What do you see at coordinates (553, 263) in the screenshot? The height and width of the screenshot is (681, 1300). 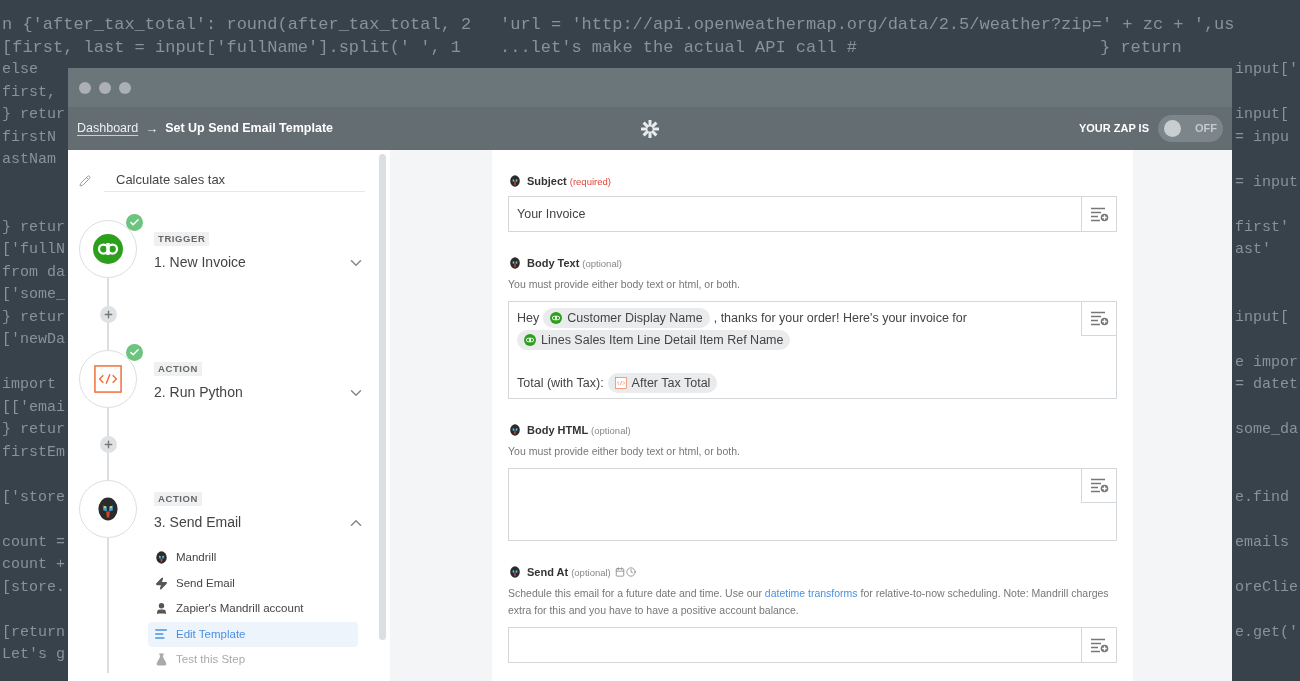 I see `field-label: Body Text` at bounding box center [553, 263].